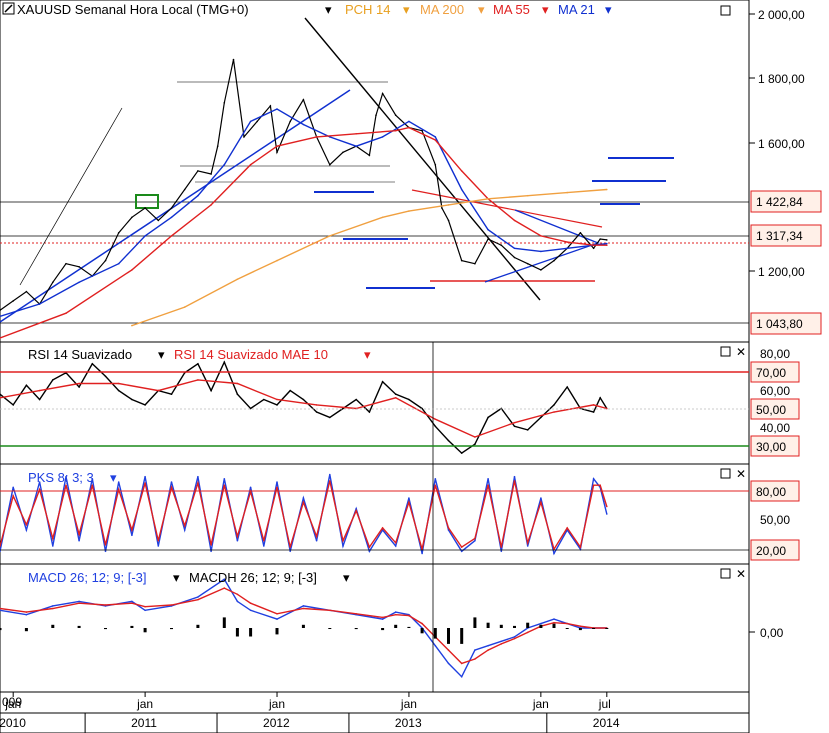 The height and width of the screenshot is (733, 829). What do you see at coordinates (253, 577) in the screenshot?
I see `macdh-label: MACDH 26; 12; 9; [-3]` at bounding box center [253, 577].